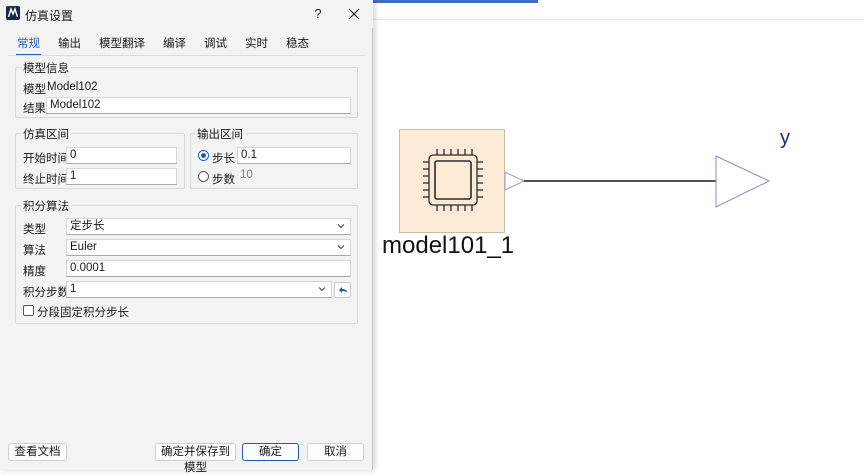 This screenshot has width=864, height=476. What do you see at coordinates (34, 90) in the screenshot?
I see `model-label: 模型` at bounding box center [34, 90].